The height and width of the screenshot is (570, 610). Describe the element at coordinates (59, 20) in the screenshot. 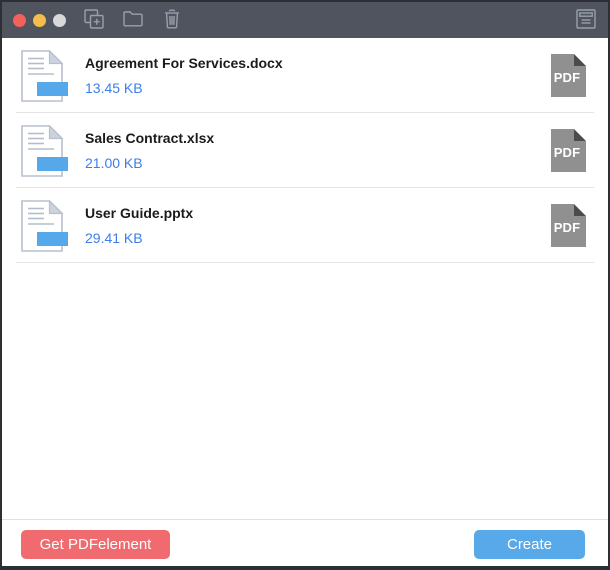

I see `zoom-button` at that location.